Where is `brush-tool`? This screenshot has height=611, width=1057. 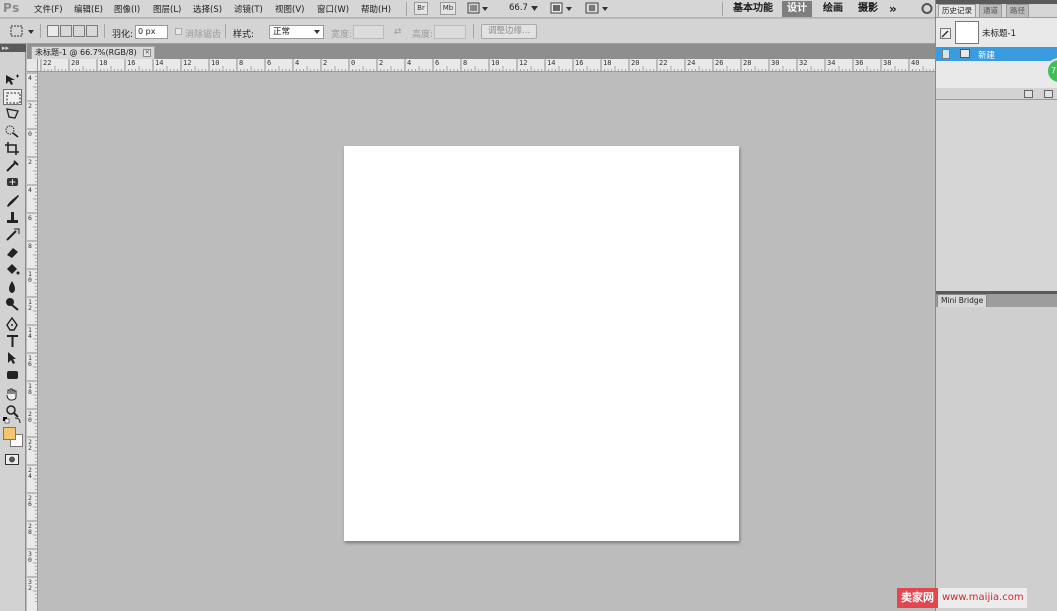
brush-tool is located at coordinates (12, 200).